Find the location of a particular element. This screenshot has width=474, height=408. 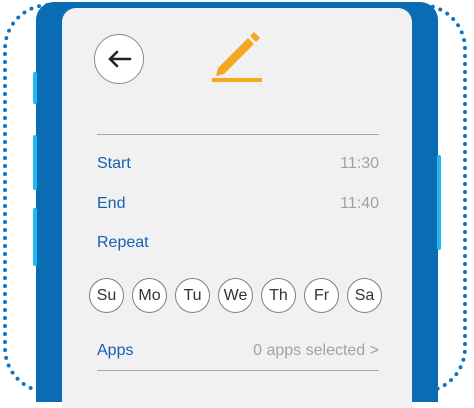

side-button-left-top is located at coordinates (35, 88).